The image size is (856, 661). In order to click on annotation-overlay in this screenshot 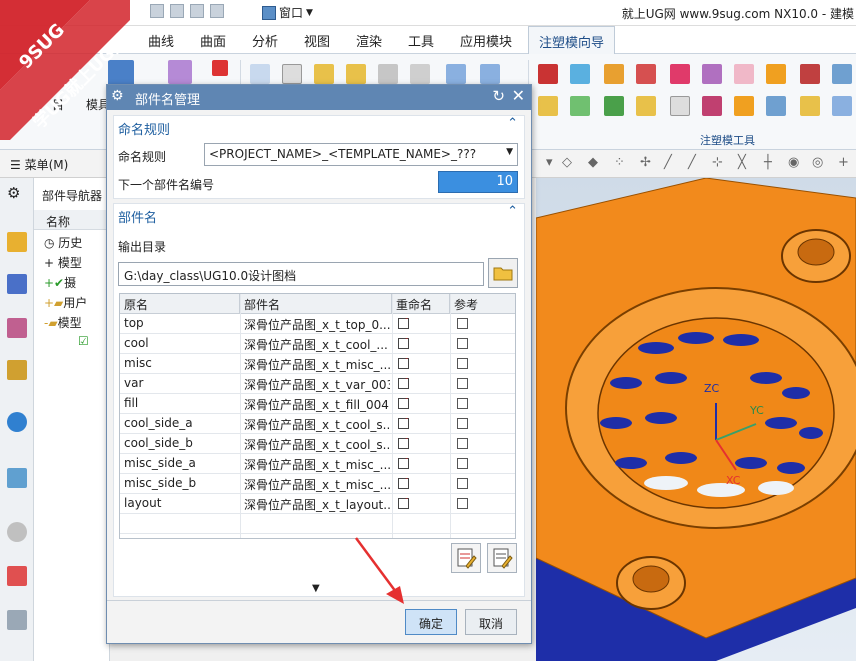, I will do `click(379, 570)`.